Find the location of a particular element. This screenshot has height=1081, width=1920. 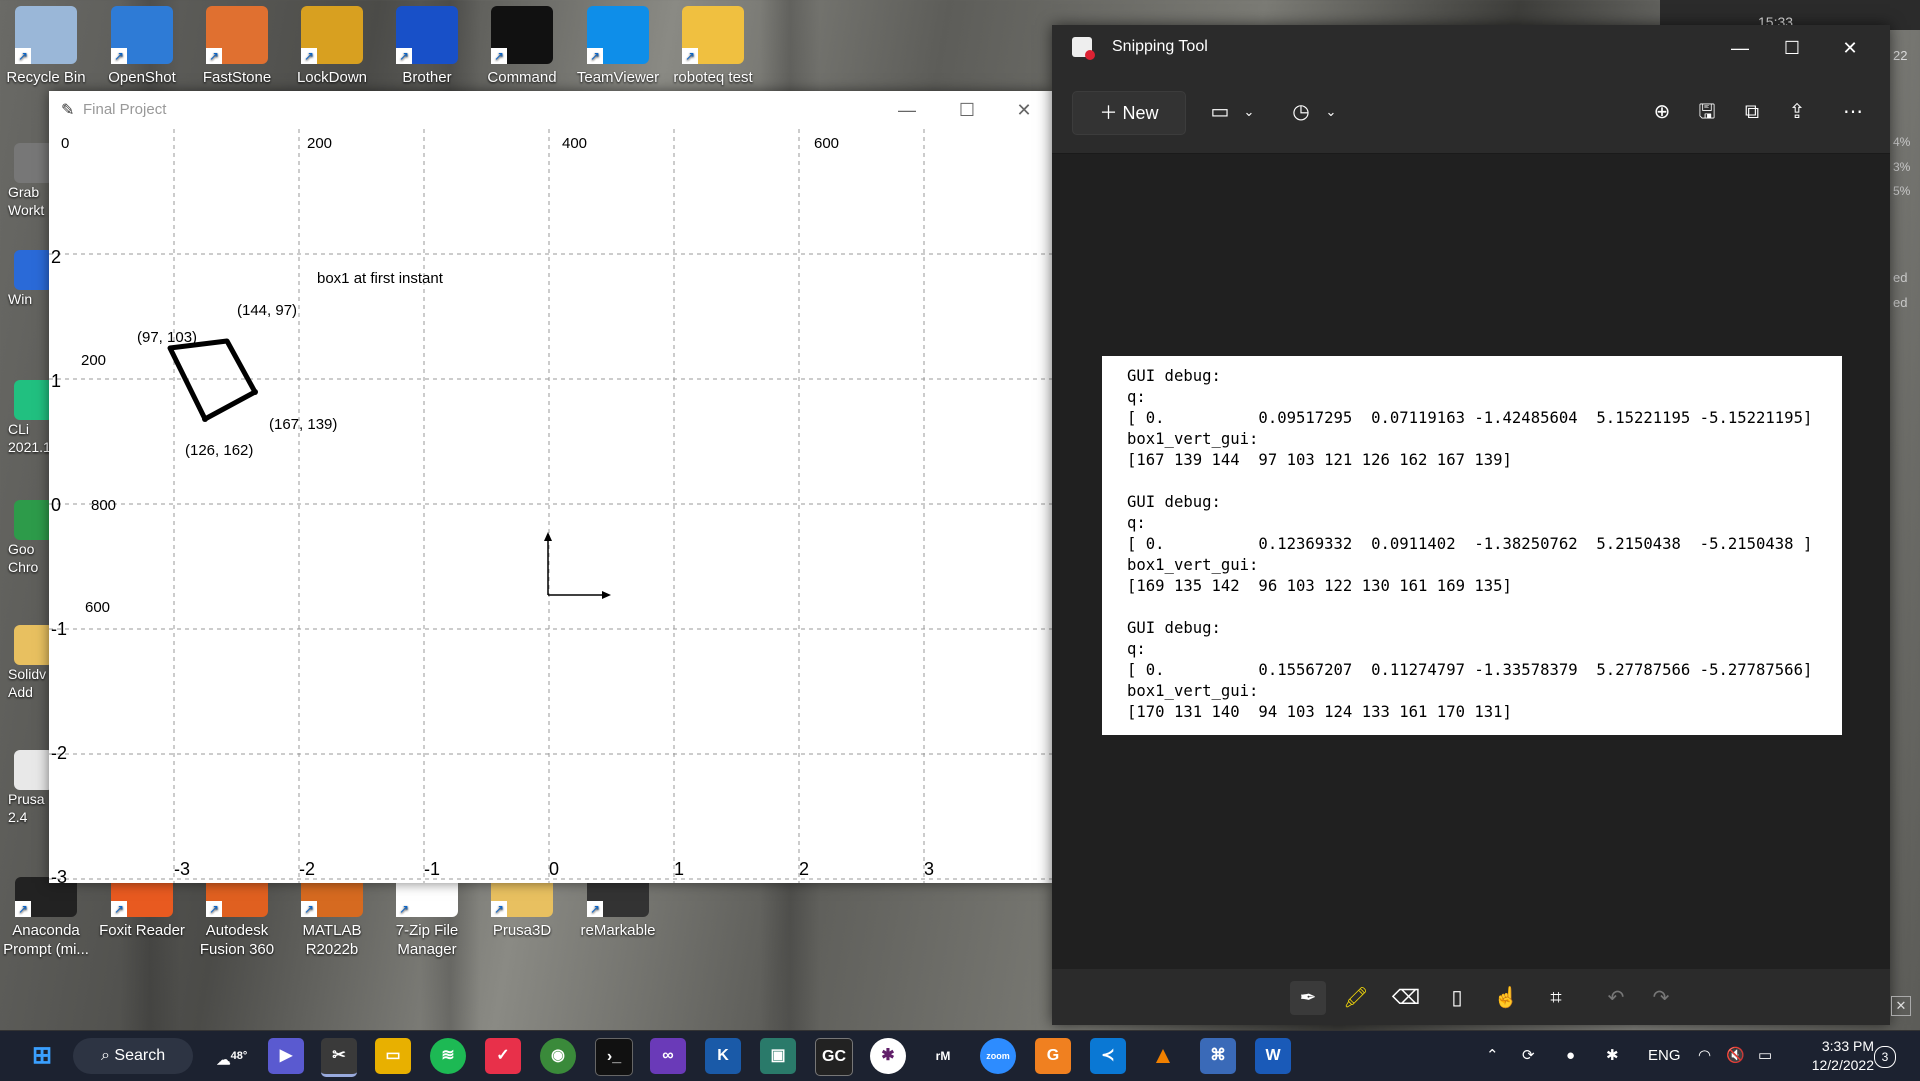

touch-writing-icon: ☝ is located at coordinates (1506, 998).